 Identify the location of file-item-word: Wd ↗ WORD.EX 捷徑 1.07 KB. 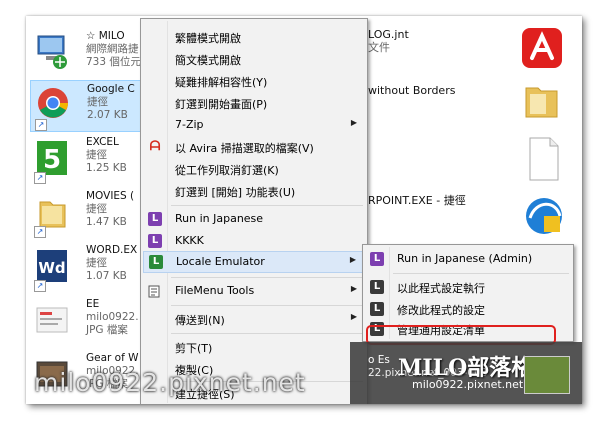
(90, 267).